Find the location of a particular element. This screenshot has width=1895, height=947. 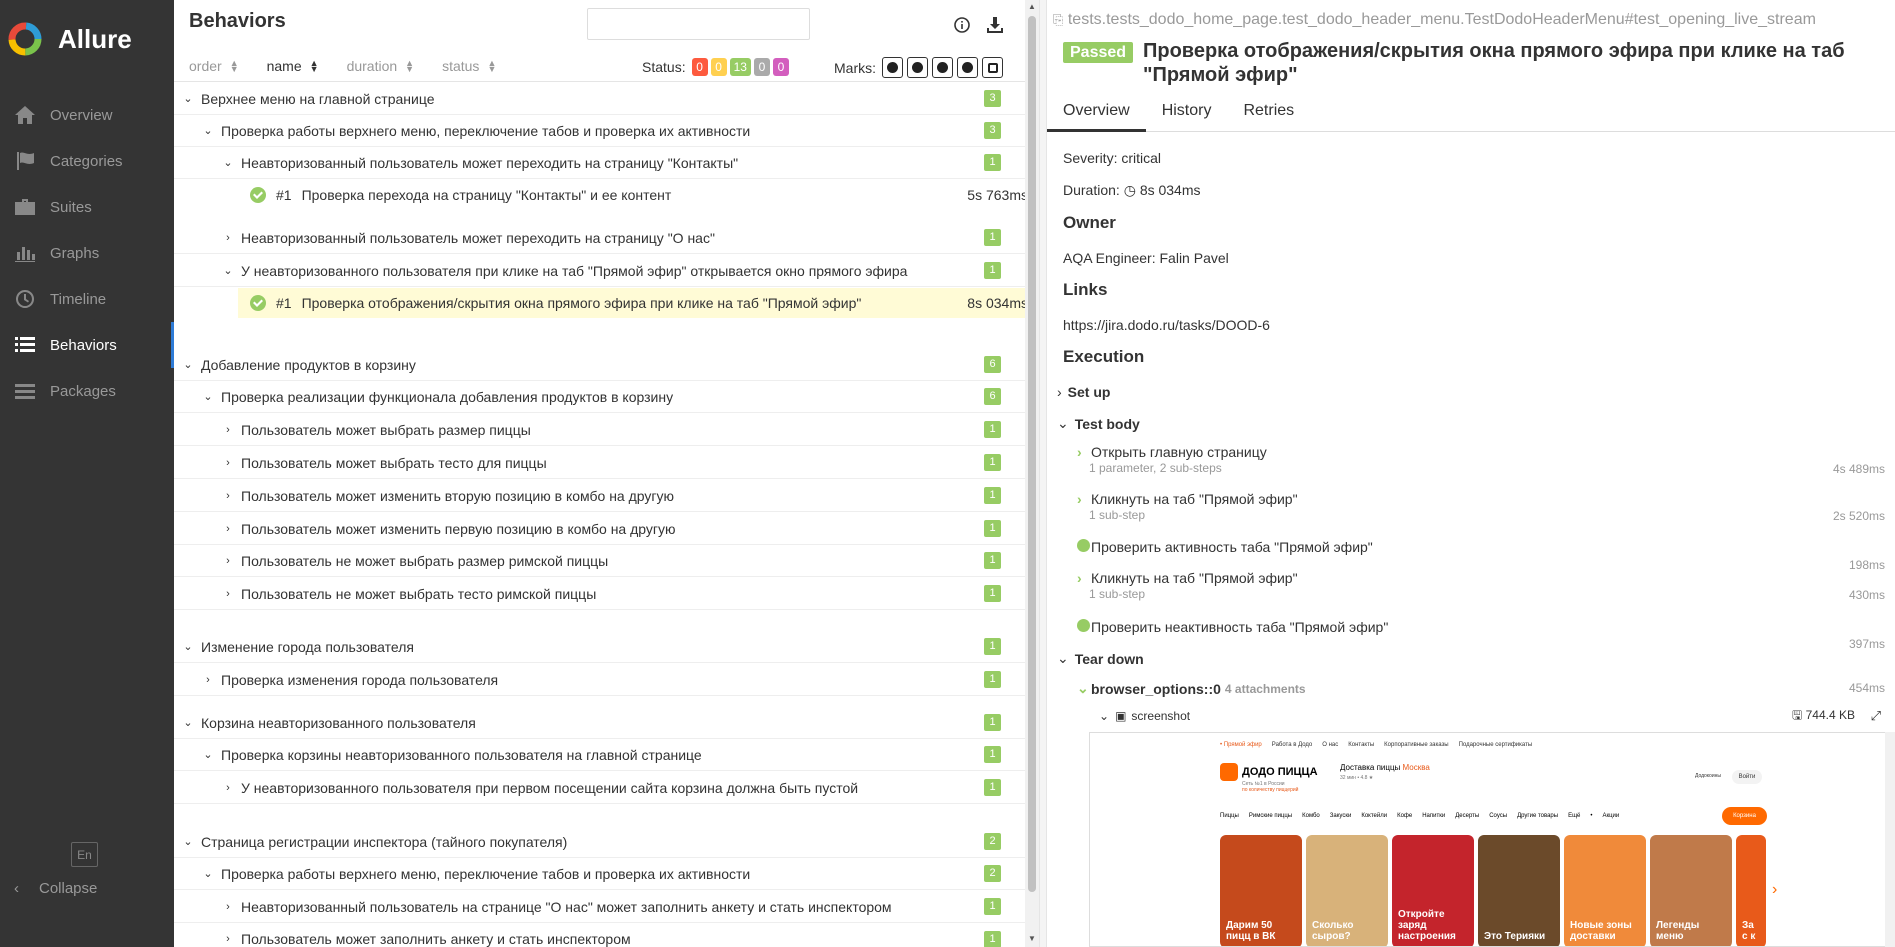

sidebar-item-timeline: Timeline is located at coordinates (87, 299).